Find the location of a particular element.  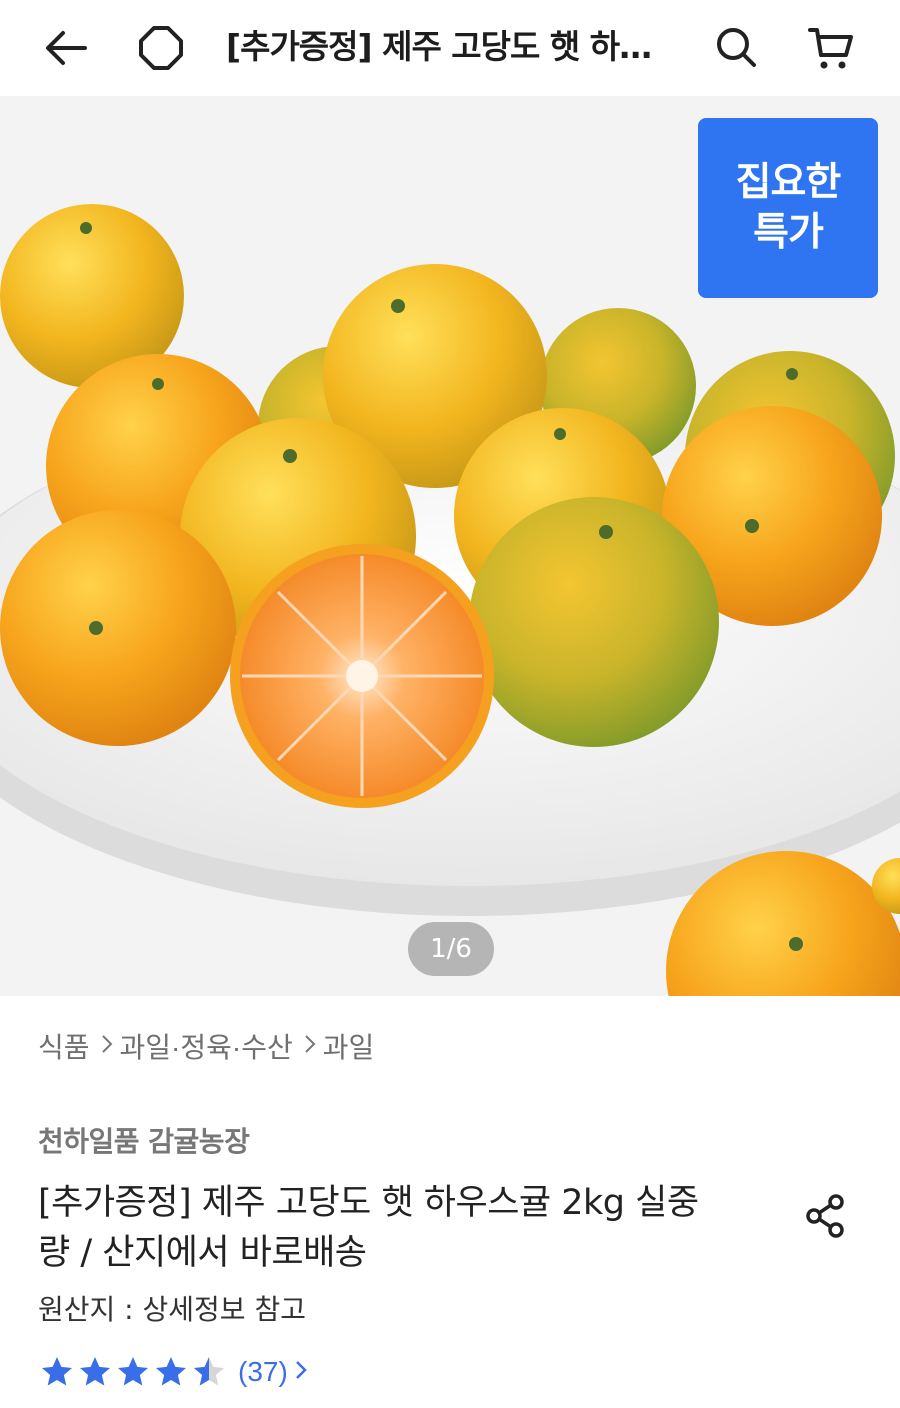

badge-line2: 특가 is located at coordinates (788, 232).